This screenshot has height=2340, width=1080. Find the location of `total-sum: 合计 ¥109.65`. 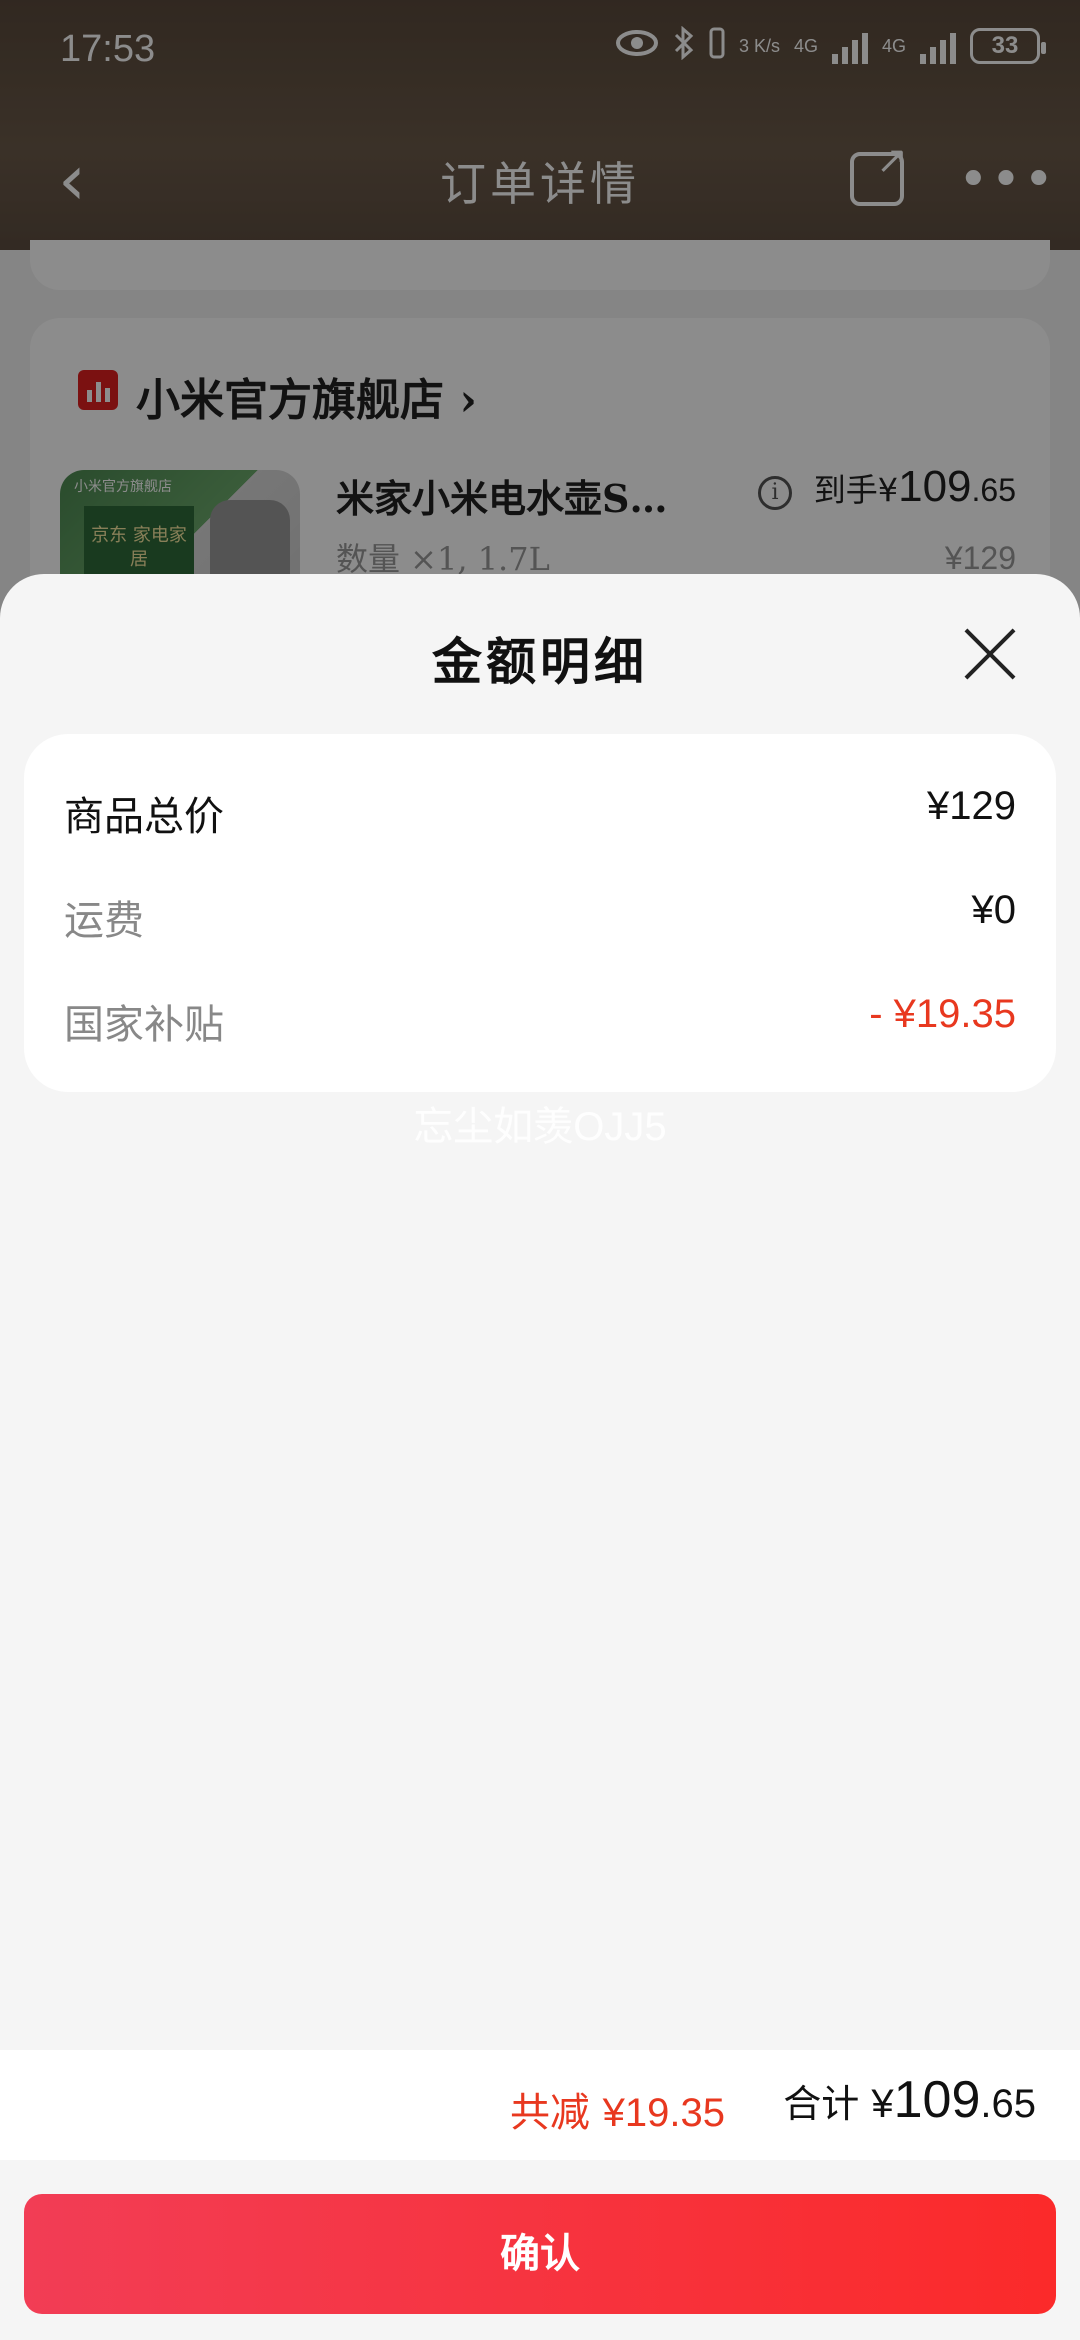

total-sum: 合计 ¥109.65 is located at coordinates (909, 2100).